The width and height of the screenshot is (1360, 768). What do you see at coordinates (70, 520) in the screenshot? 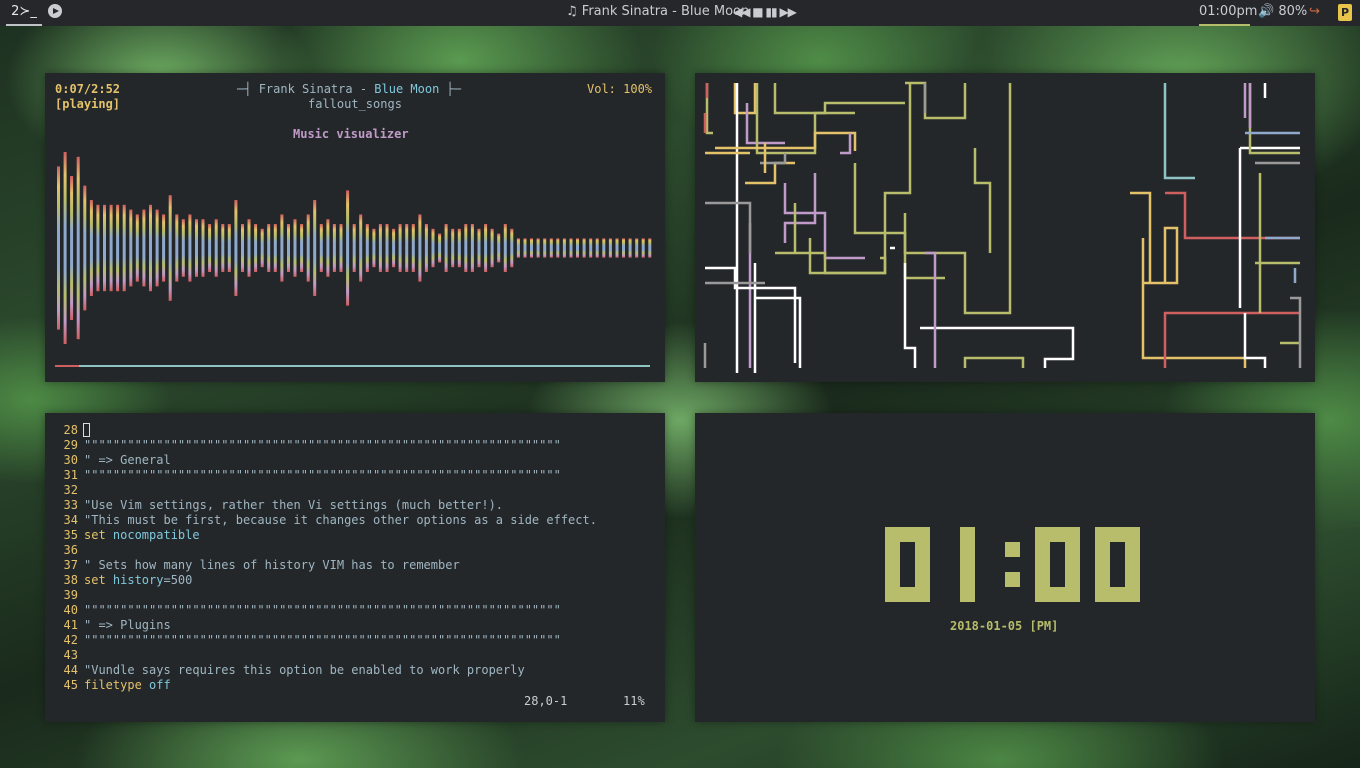
I see `line-number: 34` at bounding box center [70, 520].